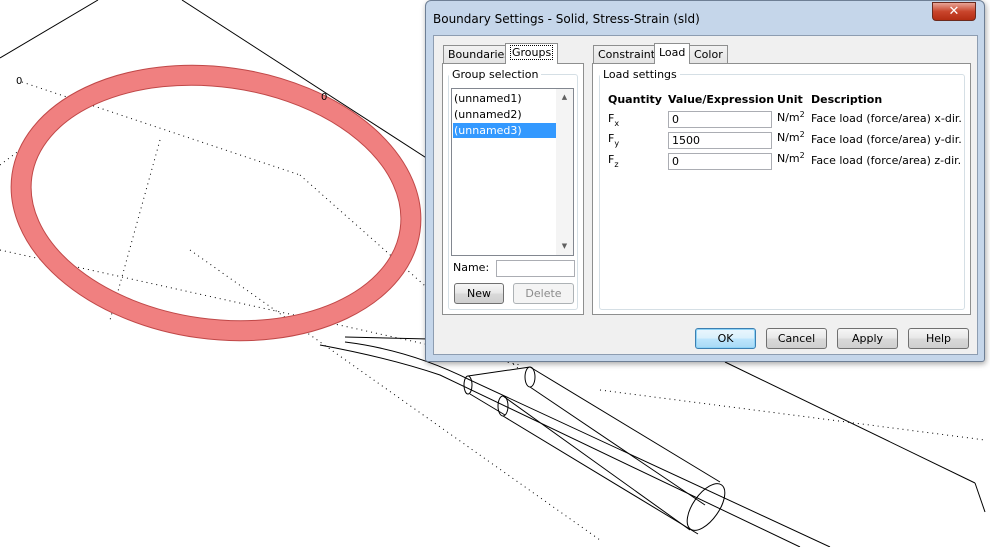 This screenshot has width=990, height=547. What do you see at coordinates (616, 164) in the screenshot?
I see `quantity-subscript: z` at bounding box center [616, 164].